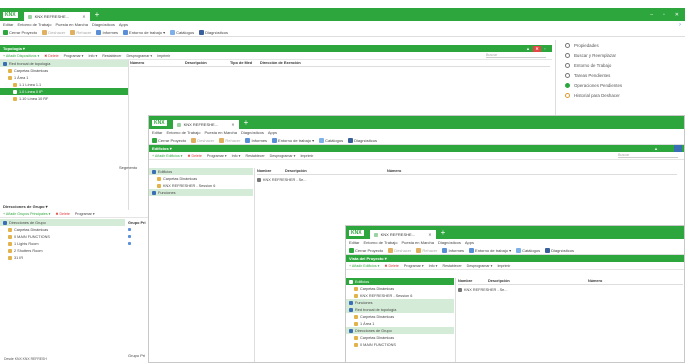  Describe the element at coordinates (26, 214) in the screenshot. I see `add-main-groups-button: + Añadir Grupos Principales ▾` at that location.